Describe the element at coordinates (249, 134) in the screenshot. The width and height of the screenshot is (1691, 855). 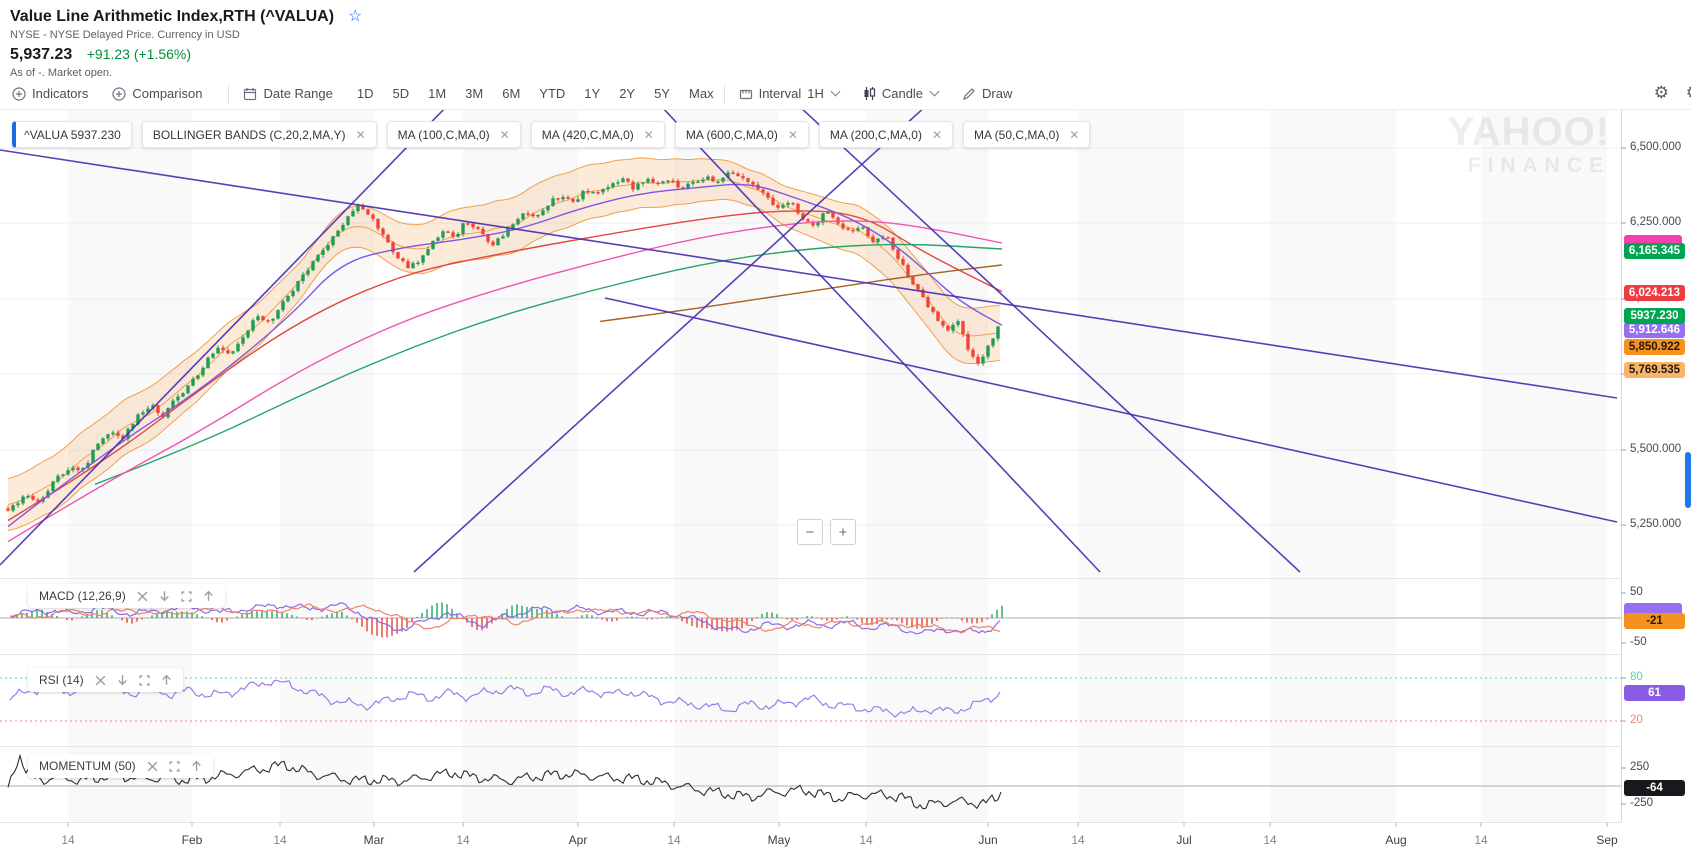
I see `indicator-pill-label: BOLLINGER BANDS (C,20,2,MA,Y)` at that location.